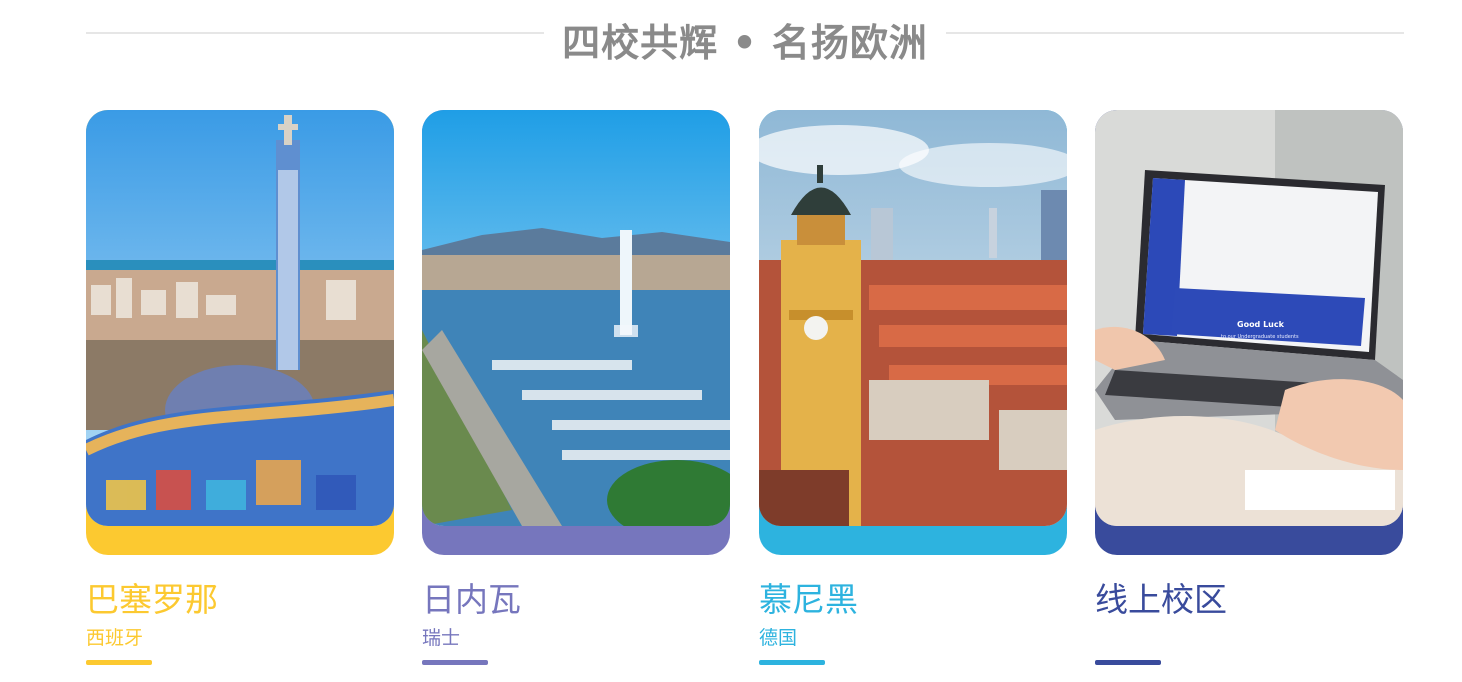 This screenshot has height=682, width=1462. Describe the element at coordinates (1175, 33) in the screenshot. I see `header-divider-right` at that location.